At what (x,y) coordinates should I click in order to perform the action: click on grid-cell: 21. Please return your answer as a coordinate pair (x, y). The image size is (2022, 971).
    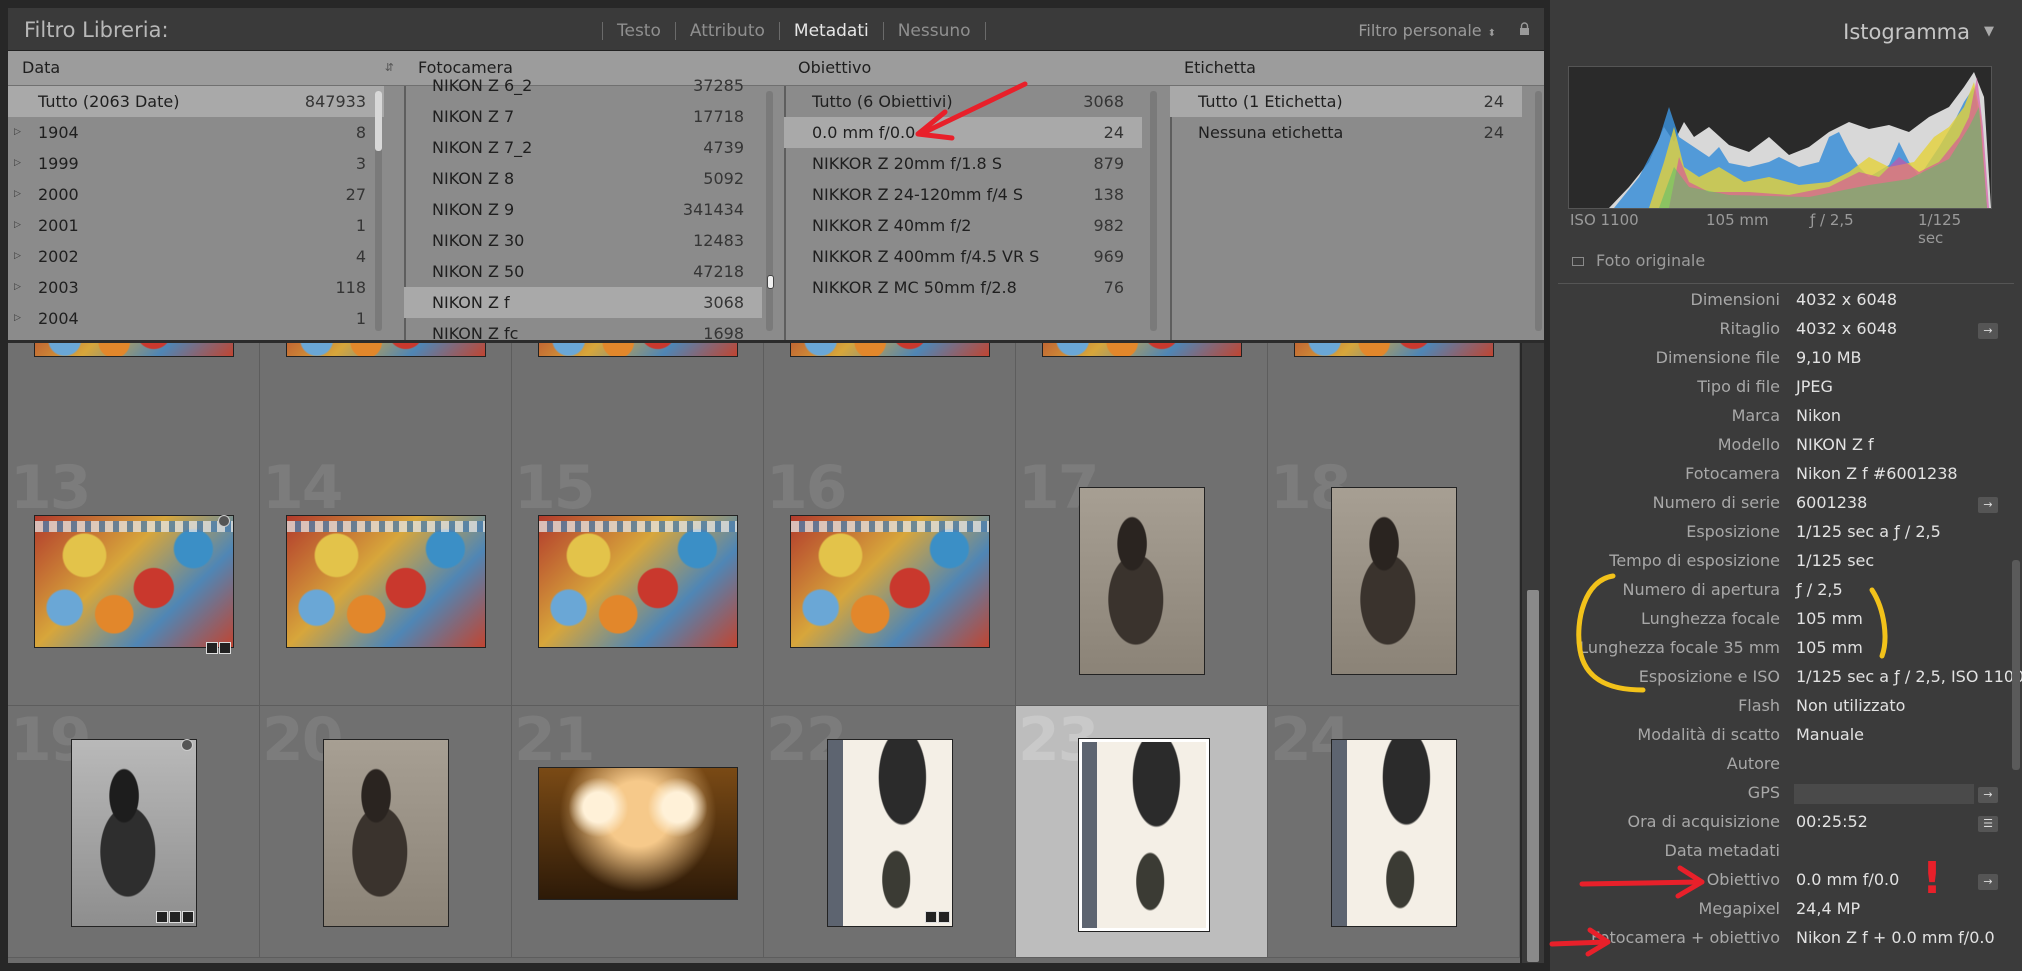
    Looking at the image, I should click on (638, 832).